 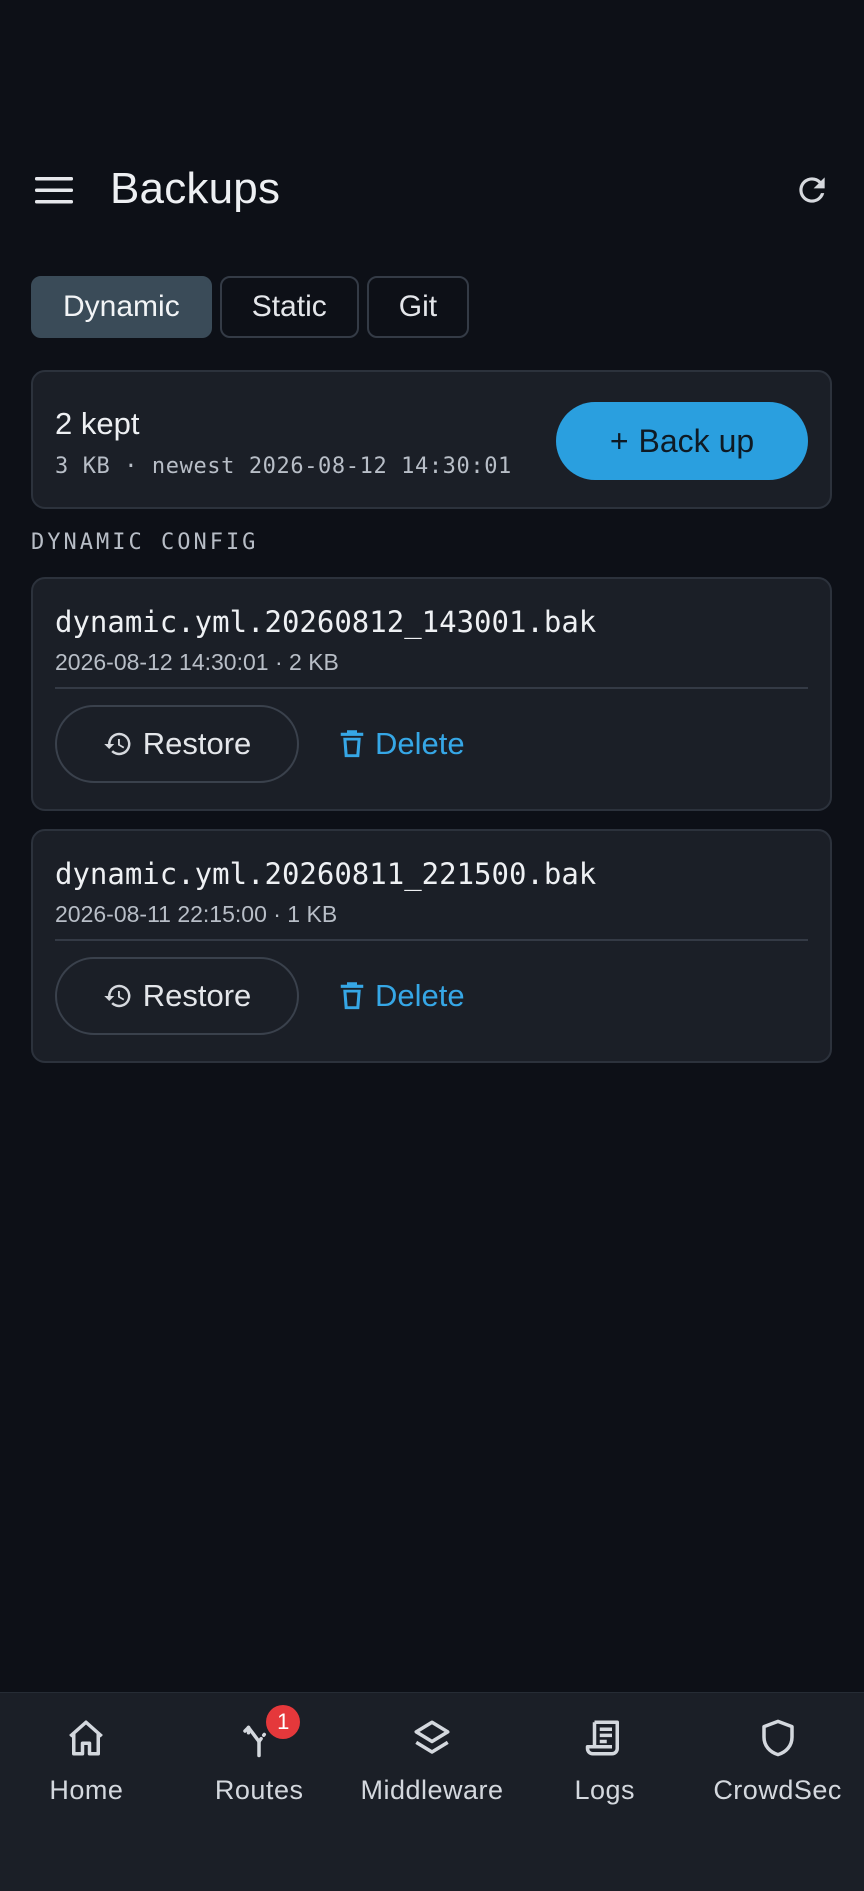 I want to click on nav-item-logs: Logs, so click(x=604, y=1792).